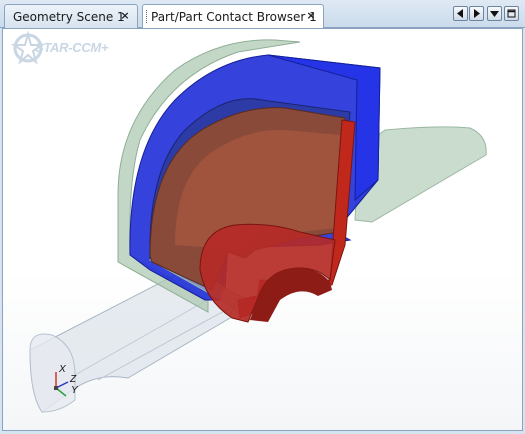  What do you see at coordinates (74, 390) in the screenshot?
I see `axis-y-label: Y` at bounding box center [74, 390].